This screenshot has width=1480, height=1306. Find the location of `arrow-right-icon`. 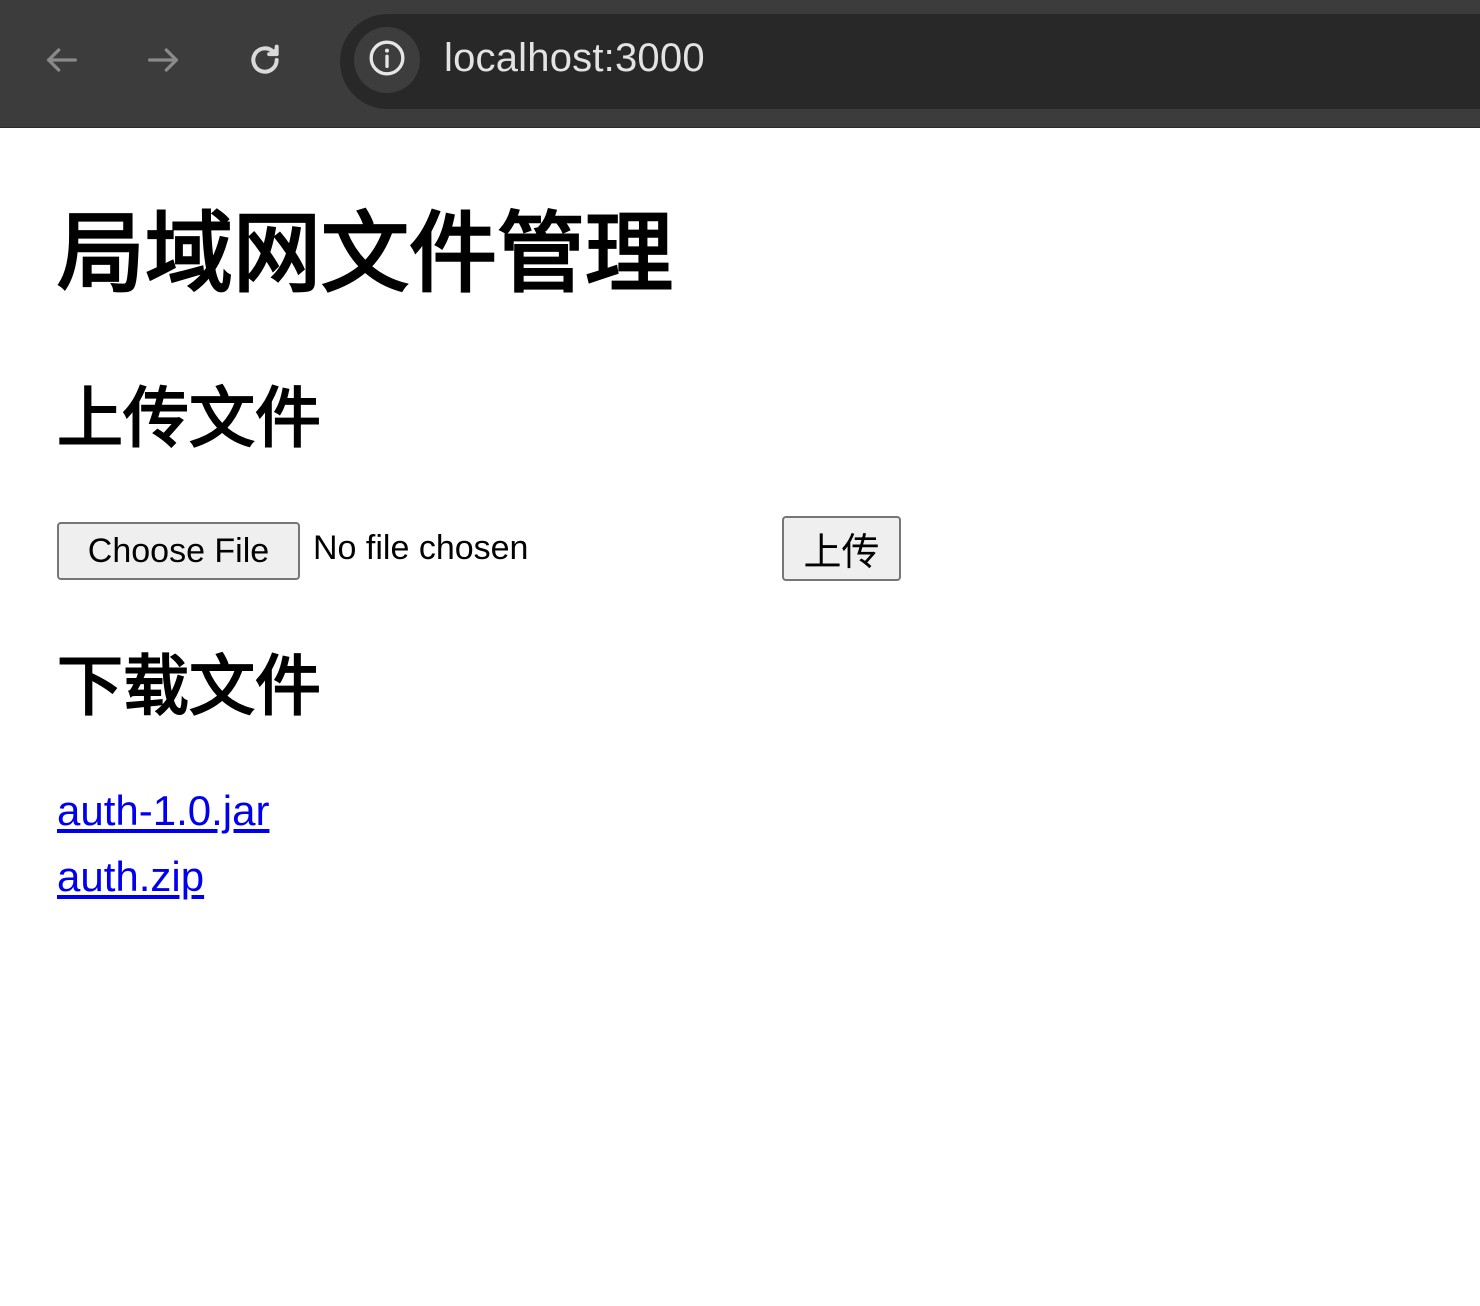

arrow-right-icon is located at coordinates (163, 62).